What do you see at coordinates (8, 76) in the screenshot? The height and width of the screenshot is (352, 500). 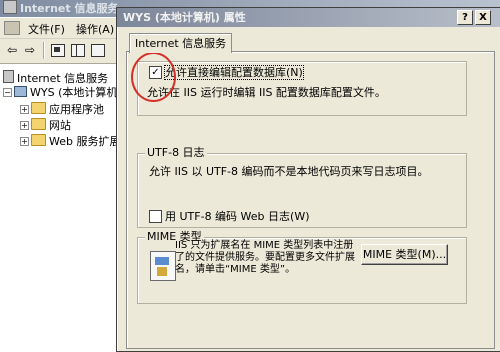 I see `iis-root-icon` at bounding box center [8, 76].